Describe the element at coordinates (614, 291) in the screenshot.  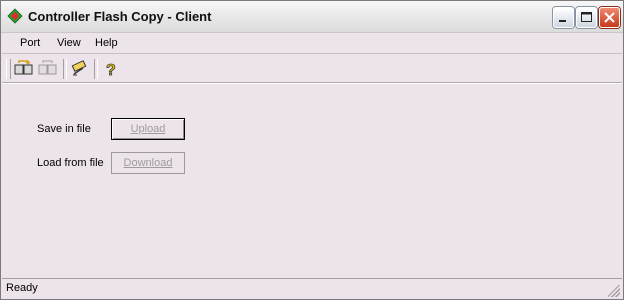
I see `resize-grip` at that location.